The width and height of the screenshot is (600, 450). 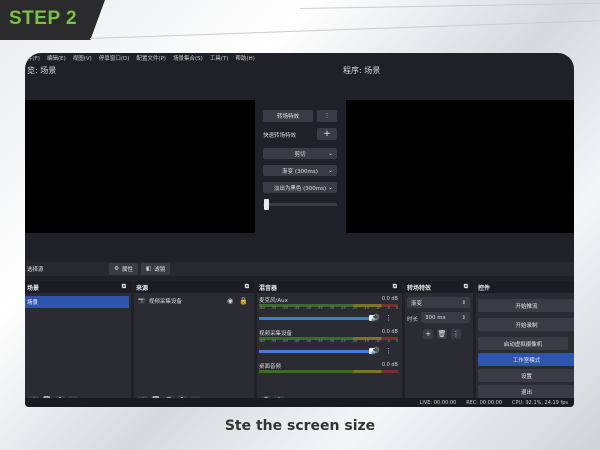 I want to click on cpu-status: CPU: 92.1%, 24.19 fps, so click(x=540, y=402).